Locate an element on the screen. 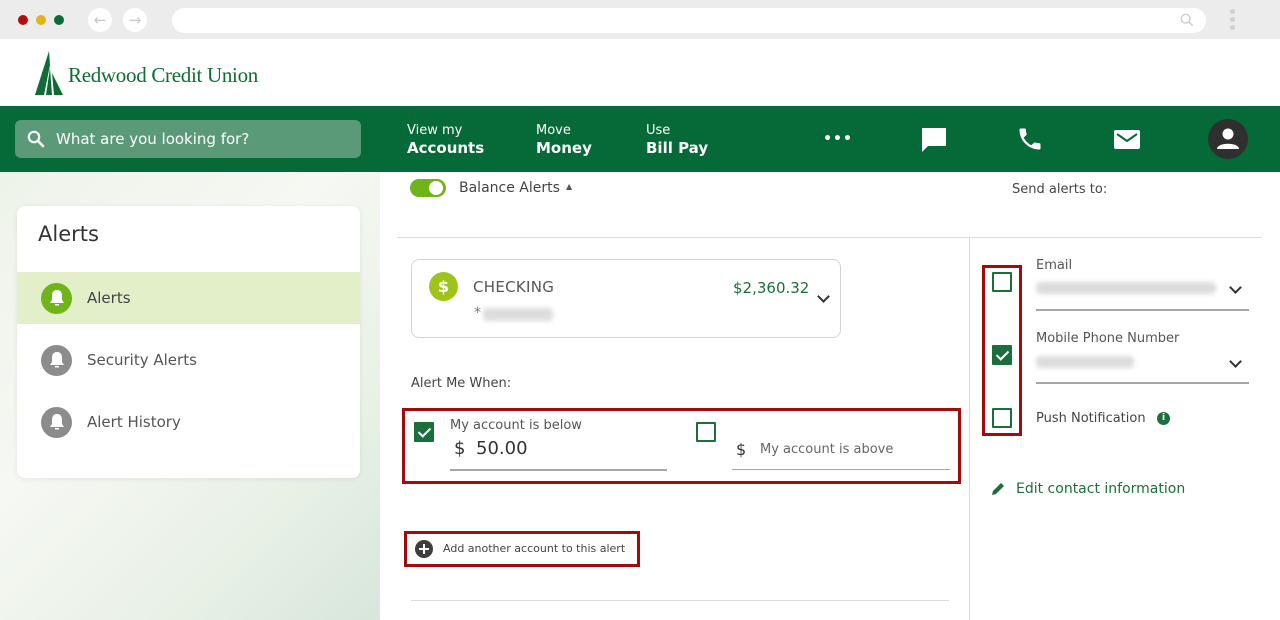 This screenshot has height=620, width=1280. collapse-icon: ▲ is located at coordinates (569, 186).